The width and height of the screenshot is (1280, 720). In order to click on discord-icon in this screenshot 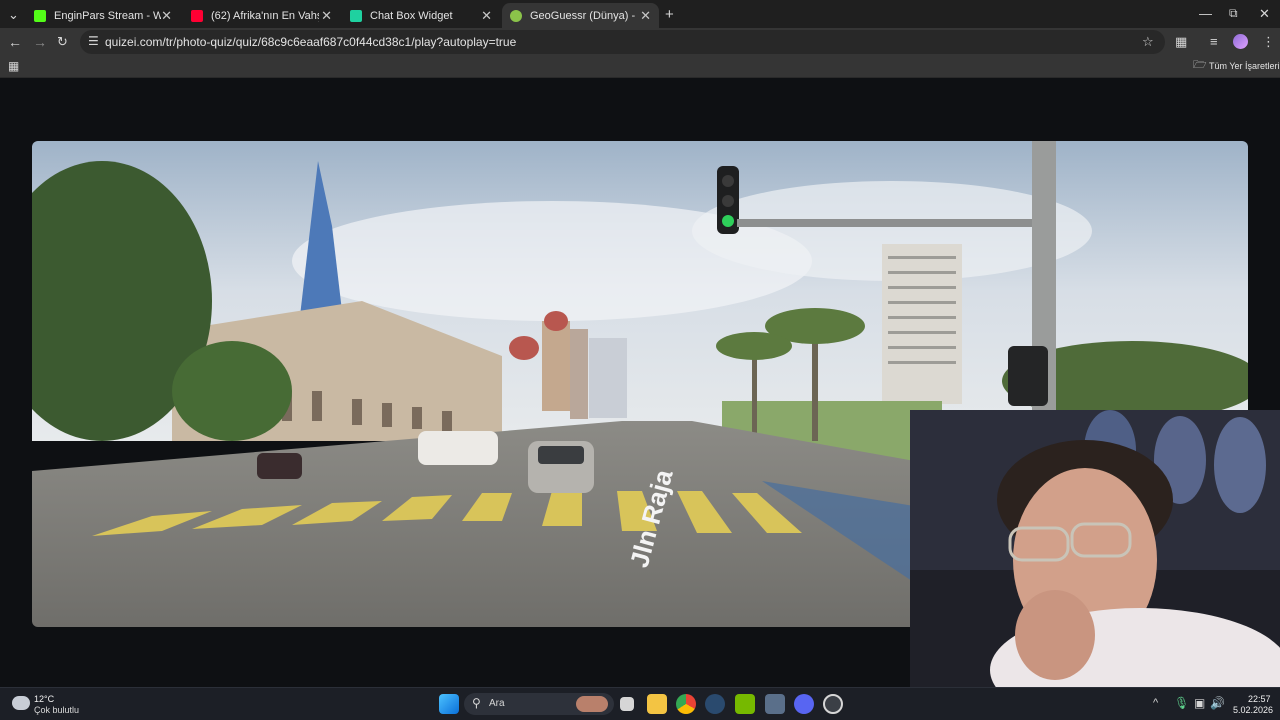, I will do `click(804, 704)`.